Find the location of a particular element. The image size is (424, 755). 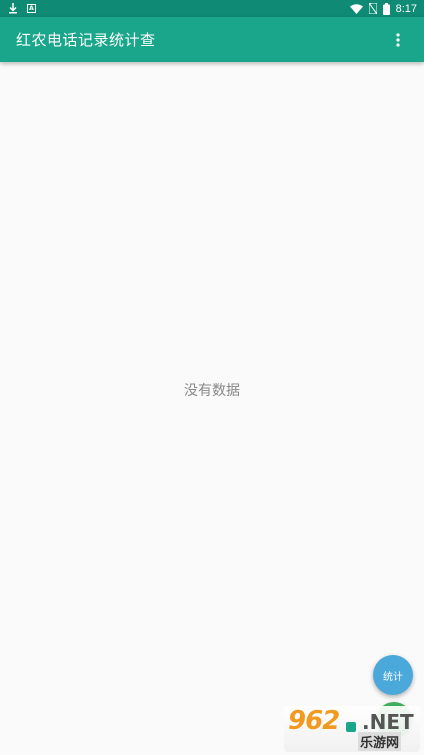

watermark-number: 962 is located at coordinates (314, 721).